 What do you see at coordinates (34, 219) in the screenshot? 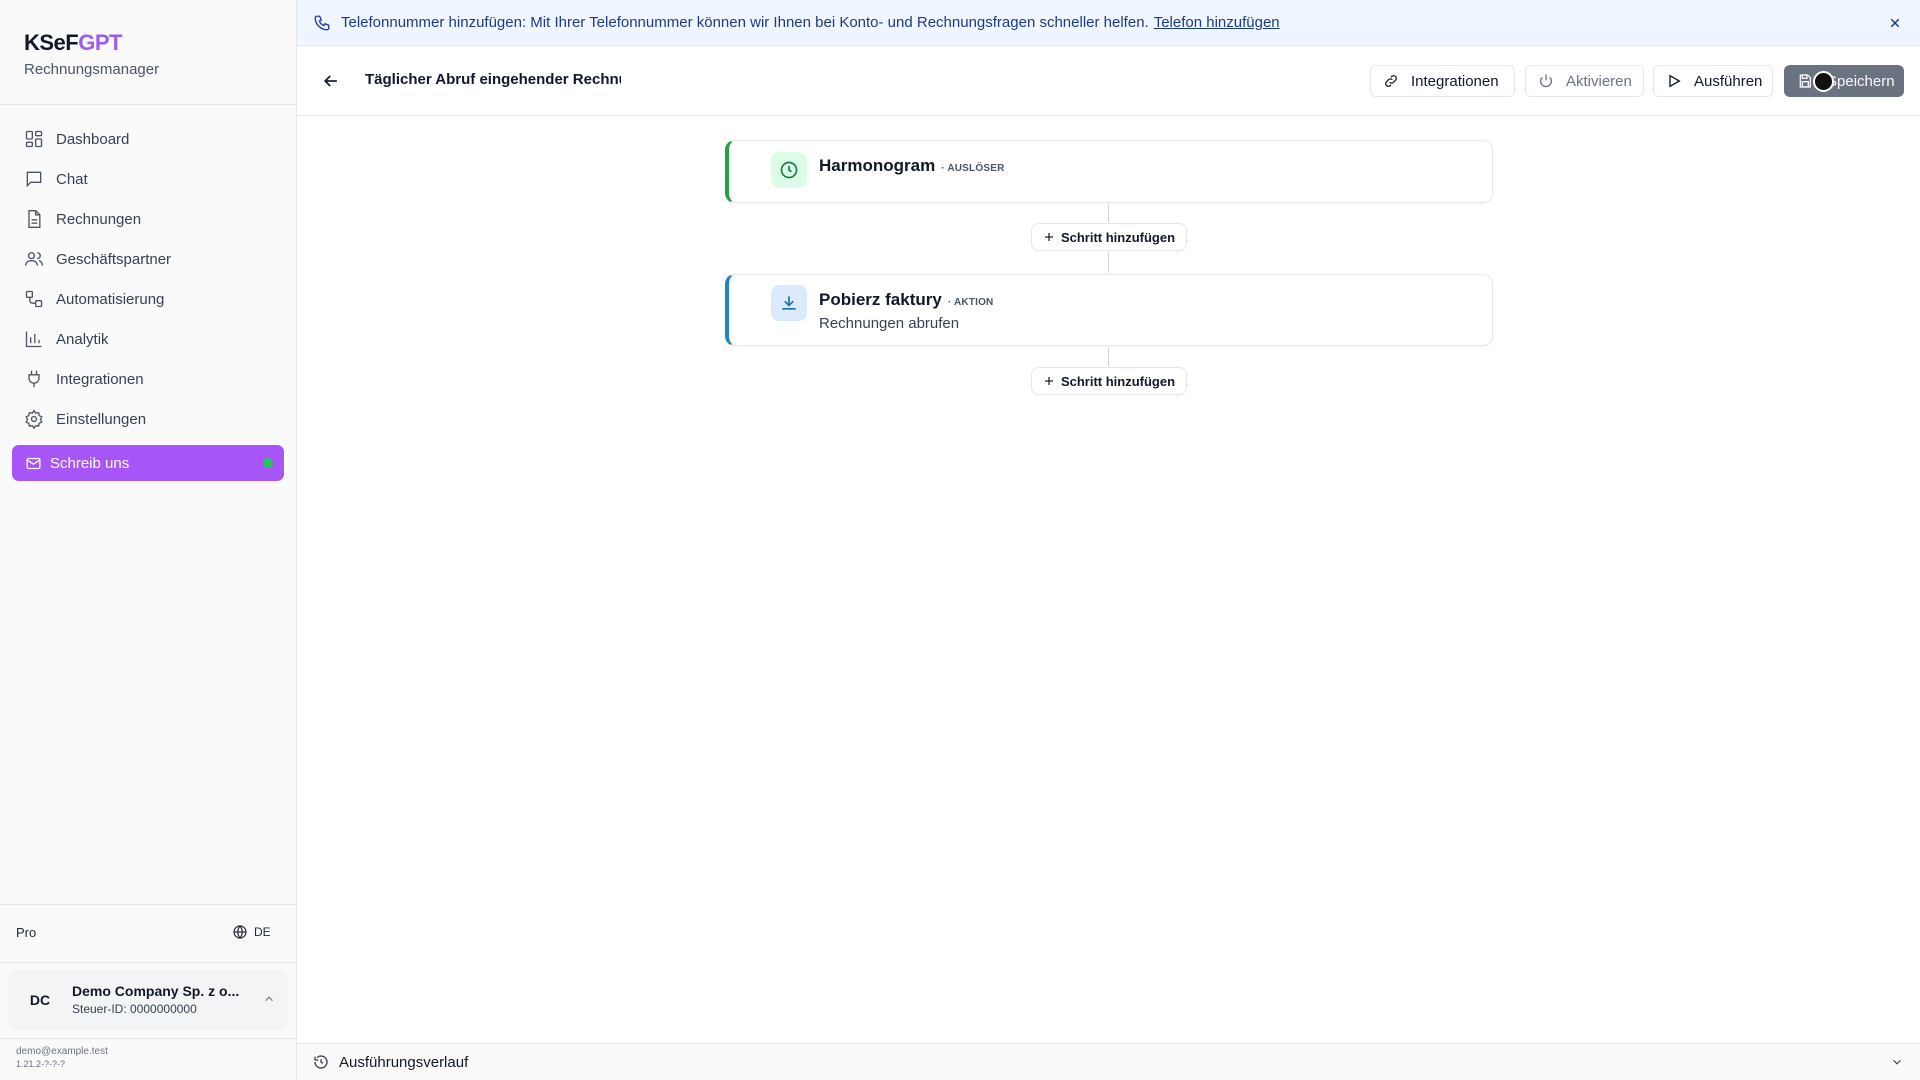
I see `file-icon` at bounding box center [34, 219].